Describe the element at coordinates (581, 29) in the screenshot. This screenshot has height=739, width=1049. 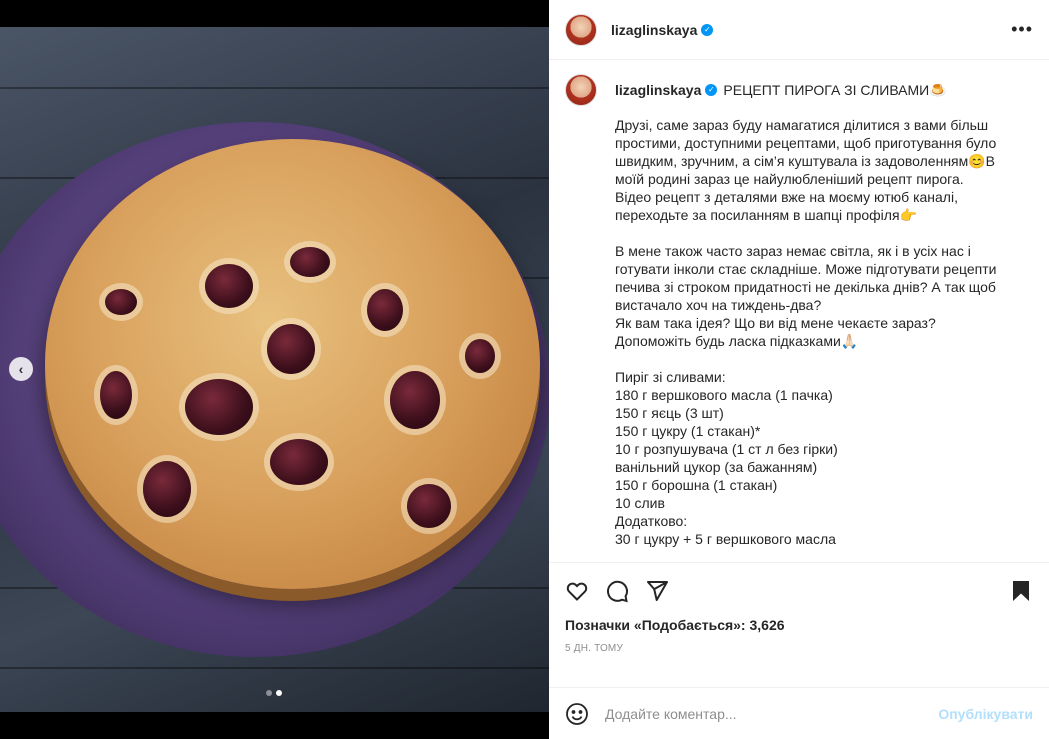
I see `avatar` at that location.